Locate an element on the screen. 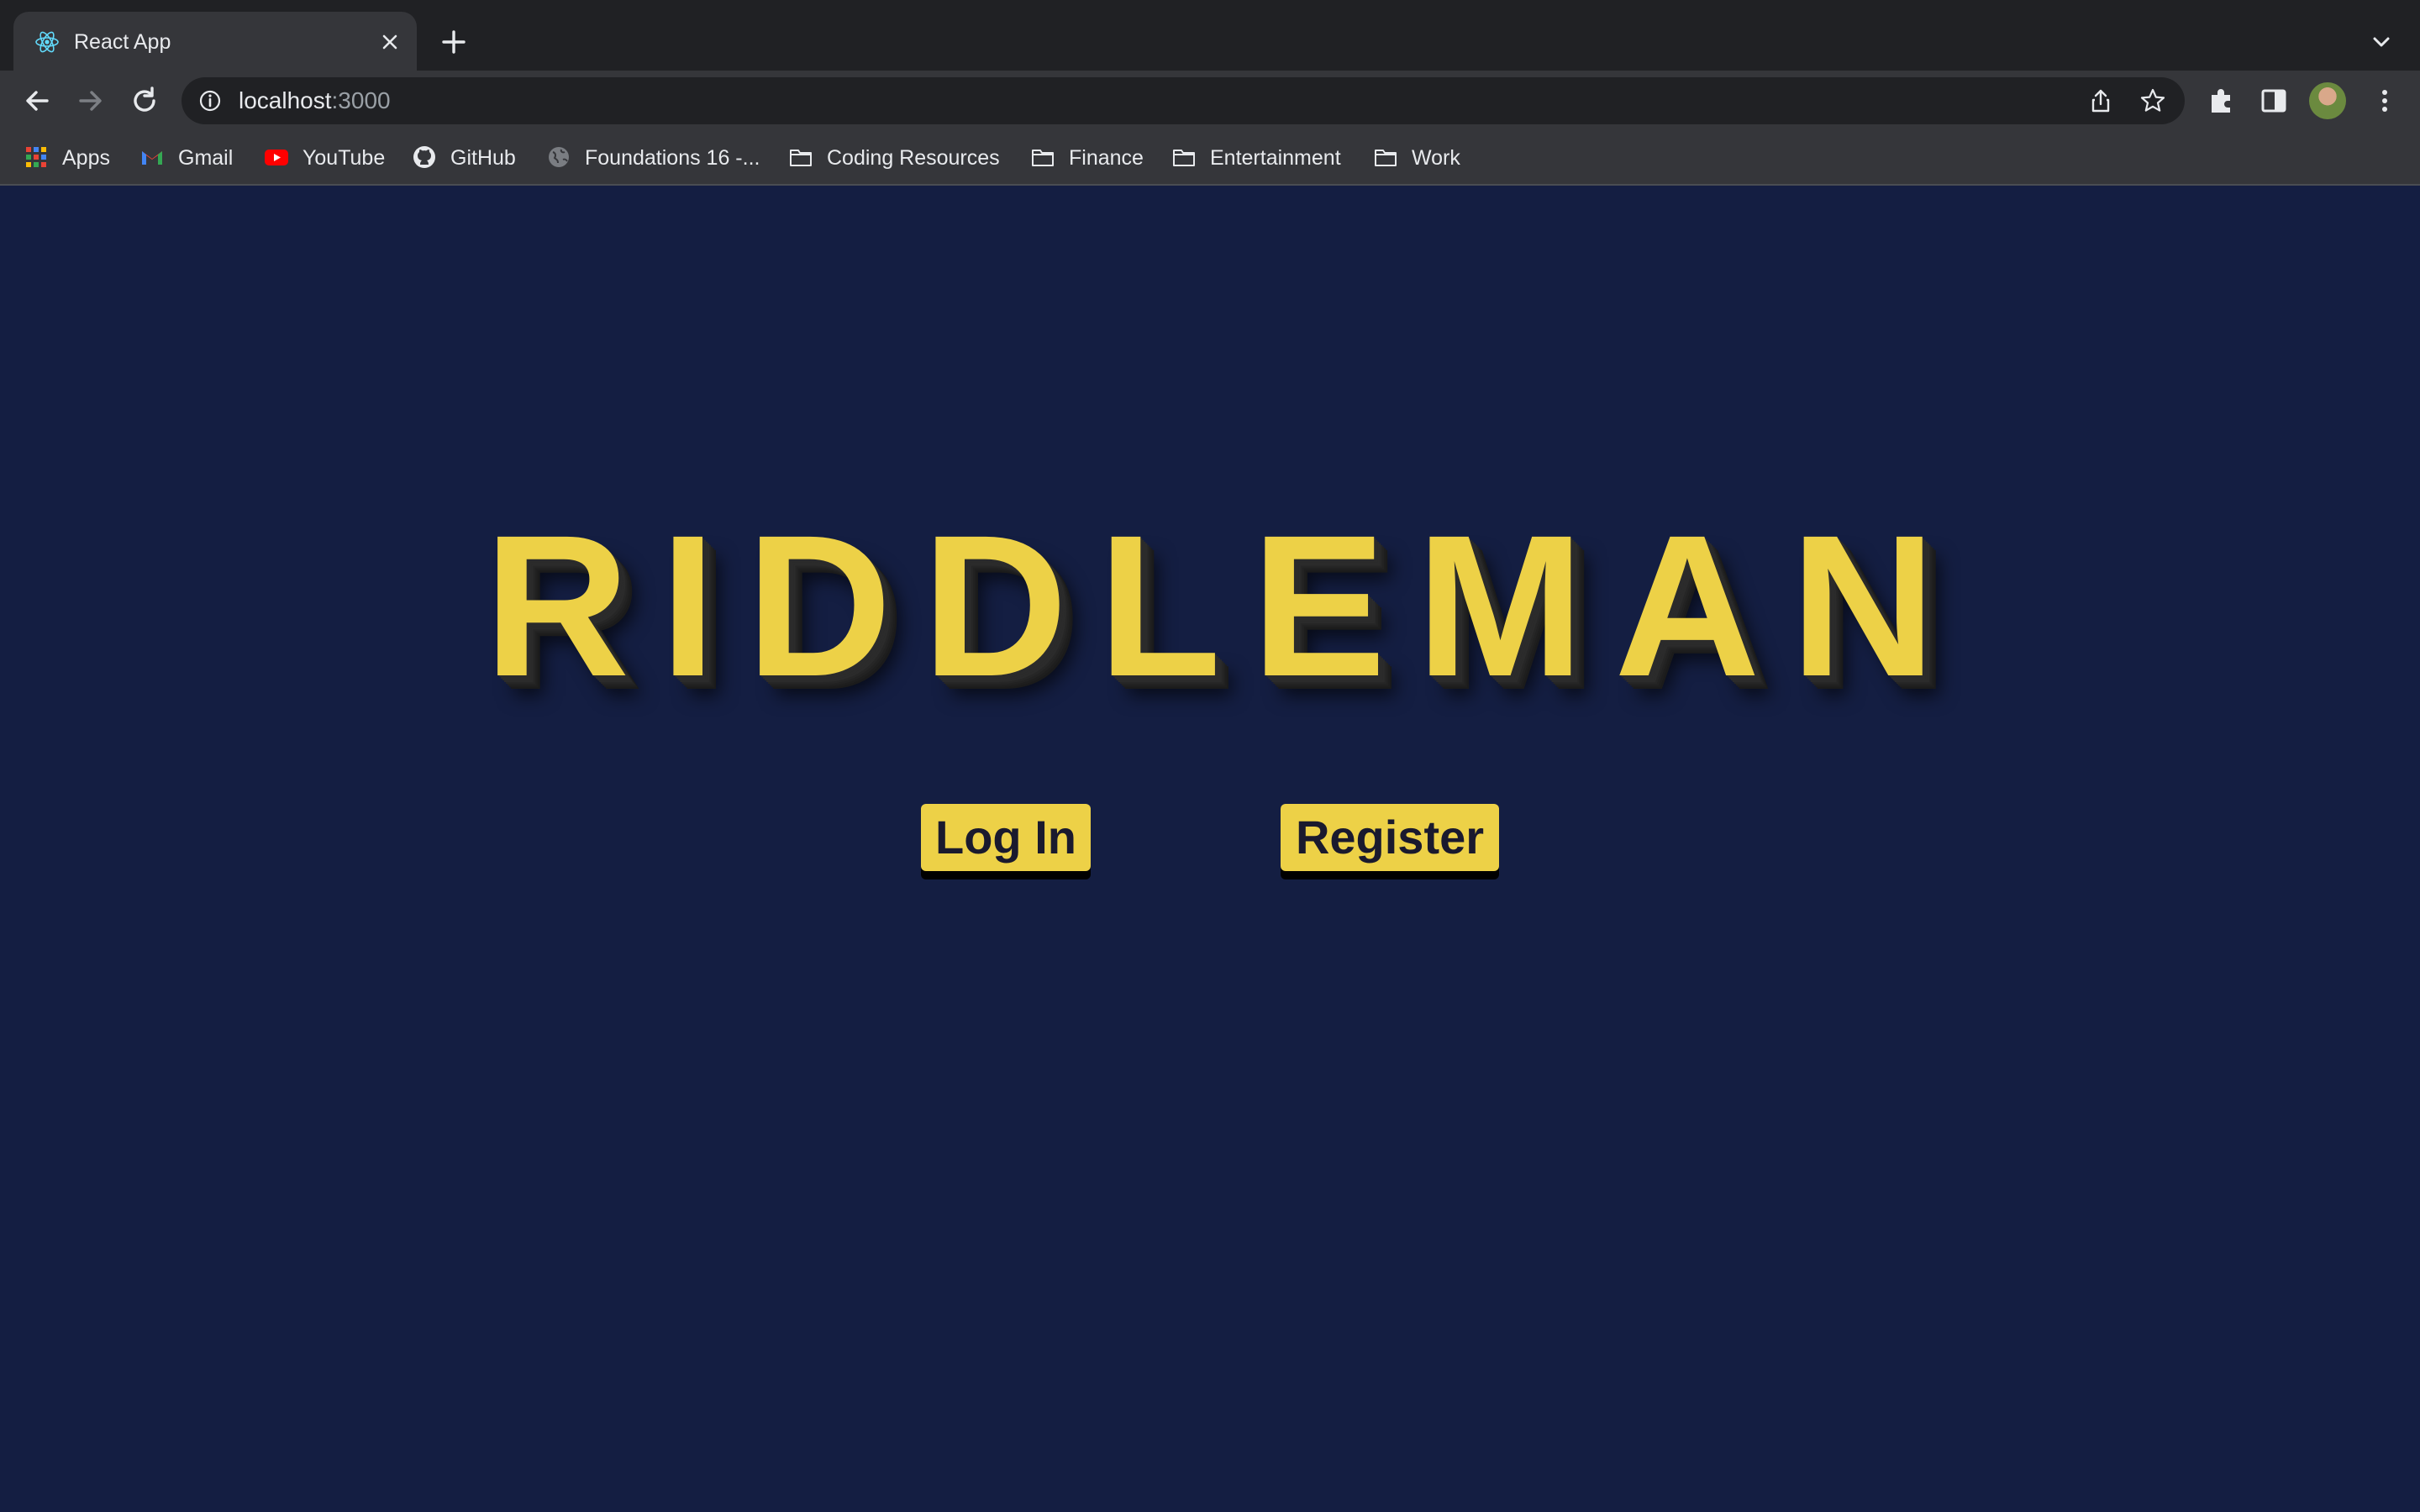 This screenshot has height=1512, width=2420. bookmark-star-icon is located at coordinates (2152, 100).